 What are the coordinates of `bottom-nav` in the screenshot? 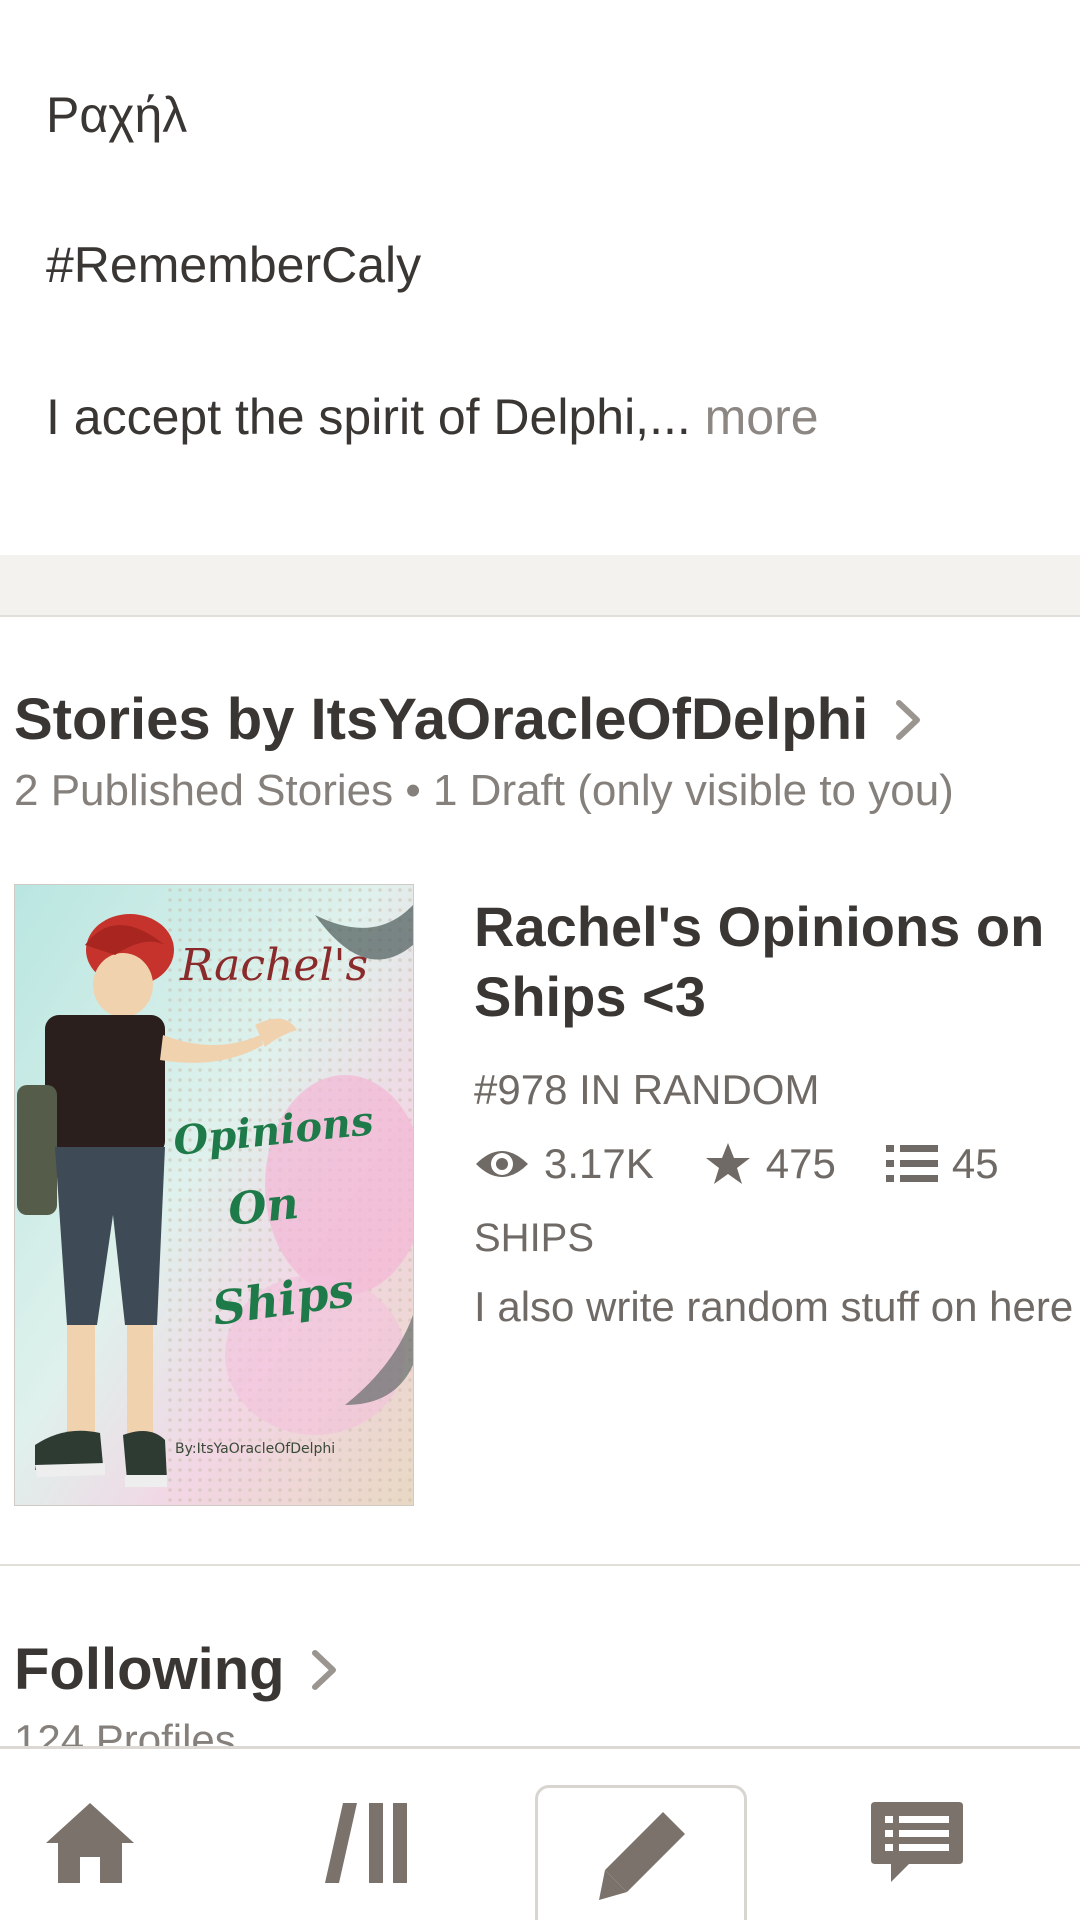 It's located at (540, 1833).